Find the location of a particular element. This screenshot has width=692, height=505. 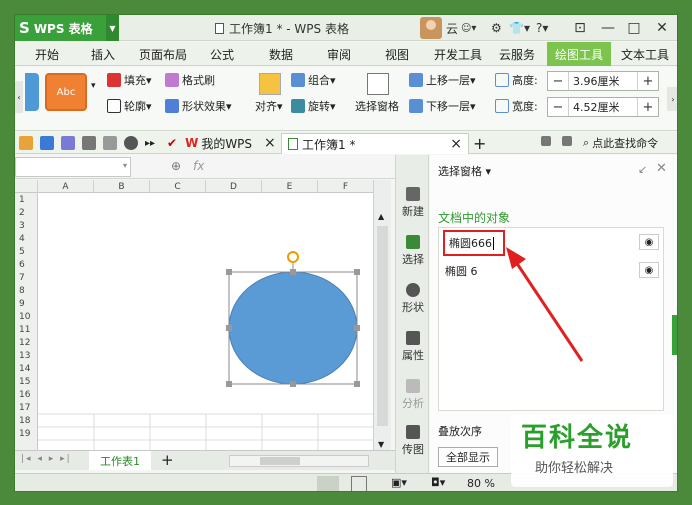

reading-mode-icon: ◘▾ is located at coordinates (438, 482).